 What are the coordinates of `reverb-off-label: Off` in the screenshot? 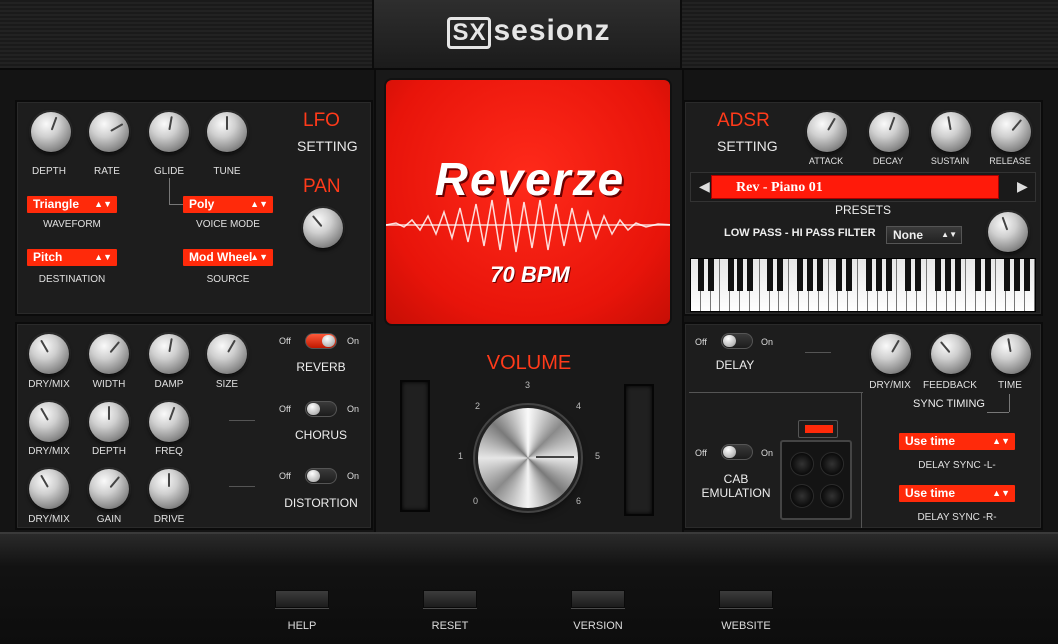 It's located at (285, 341).